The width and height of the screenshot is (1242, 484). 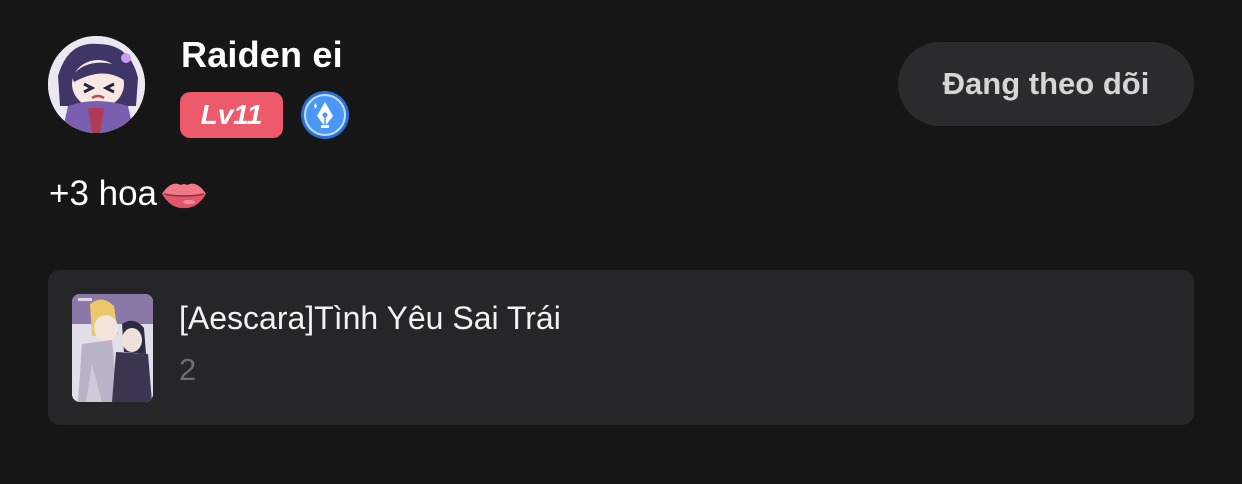 I want to click on comment-text: +3 hoa, so click(x=103, y=193).